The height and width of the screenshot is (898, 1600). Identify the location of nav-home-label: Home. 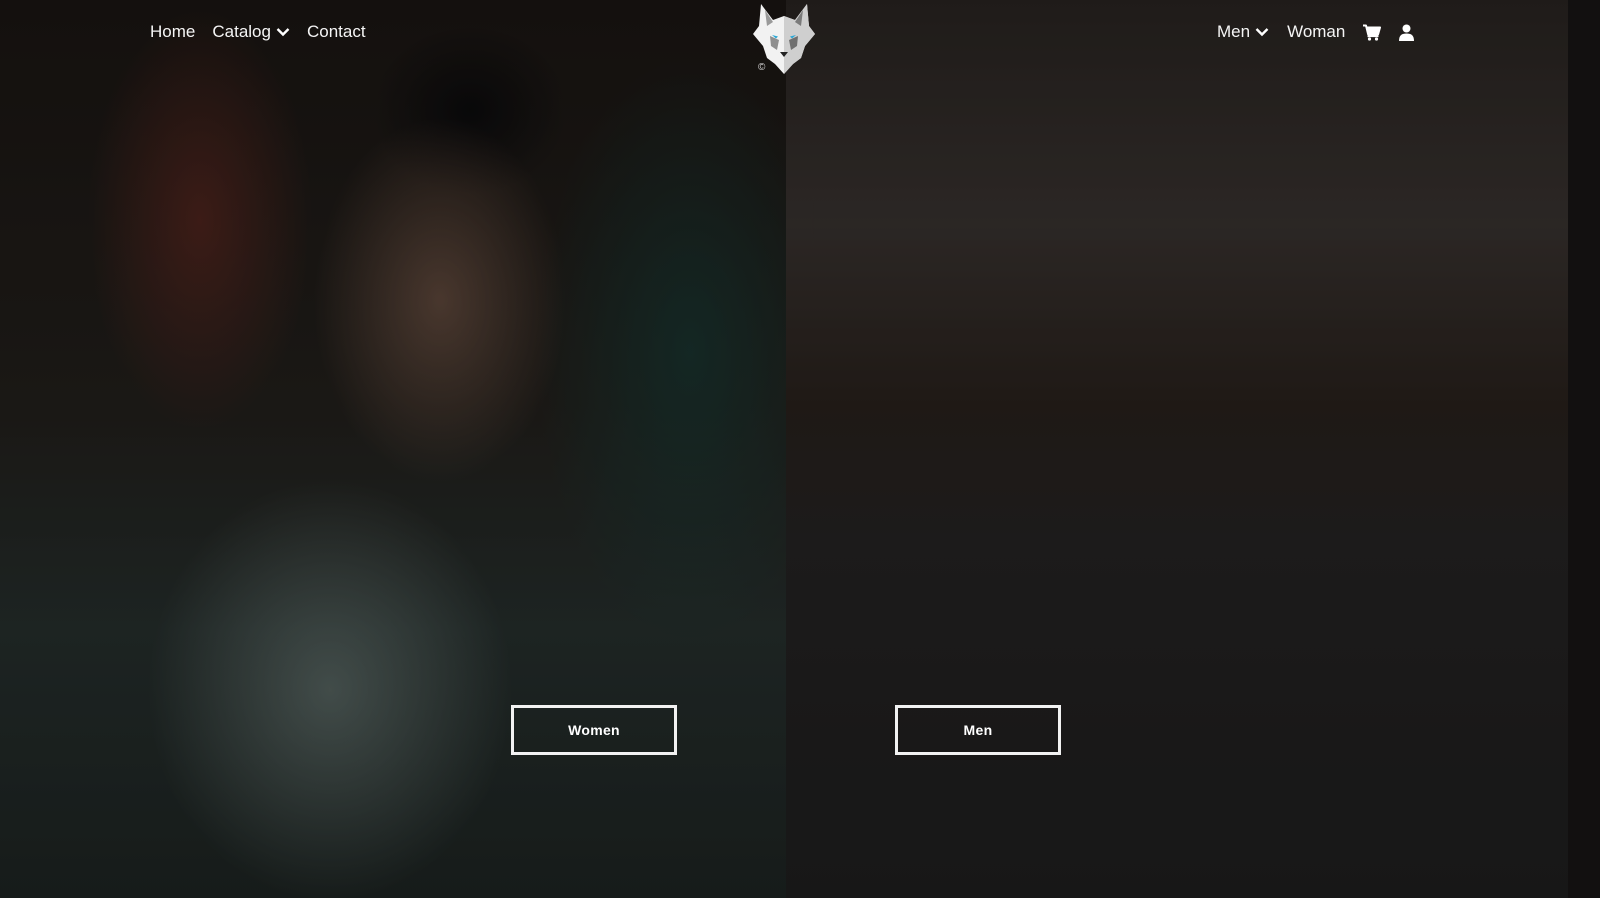
(173, 31).